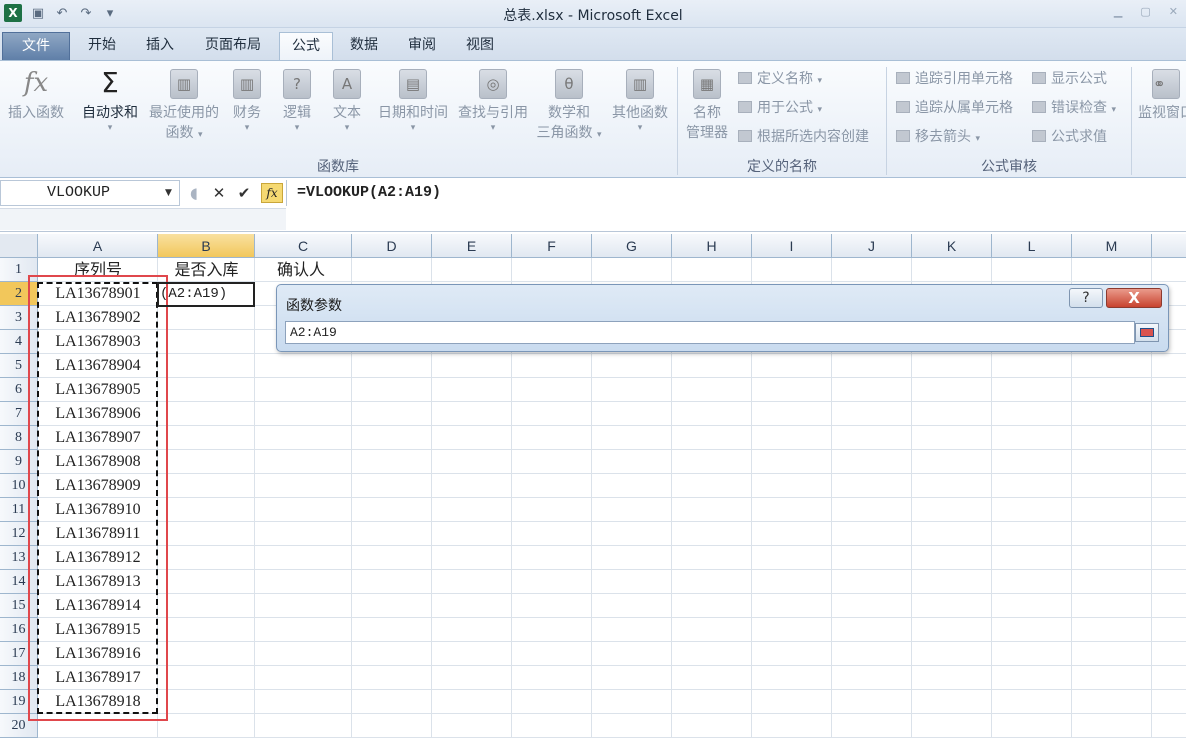 This screenshot has width=1186, height=738. I want to click on window-controls: ▁ ▢ ✕, so click(1146, 11).